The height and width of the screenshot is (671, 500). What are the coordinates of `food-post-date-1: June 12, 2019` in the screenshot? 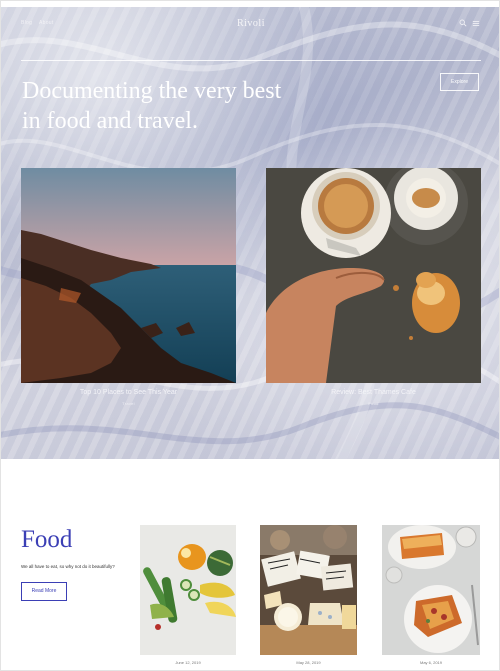 It's located at (188, 662).